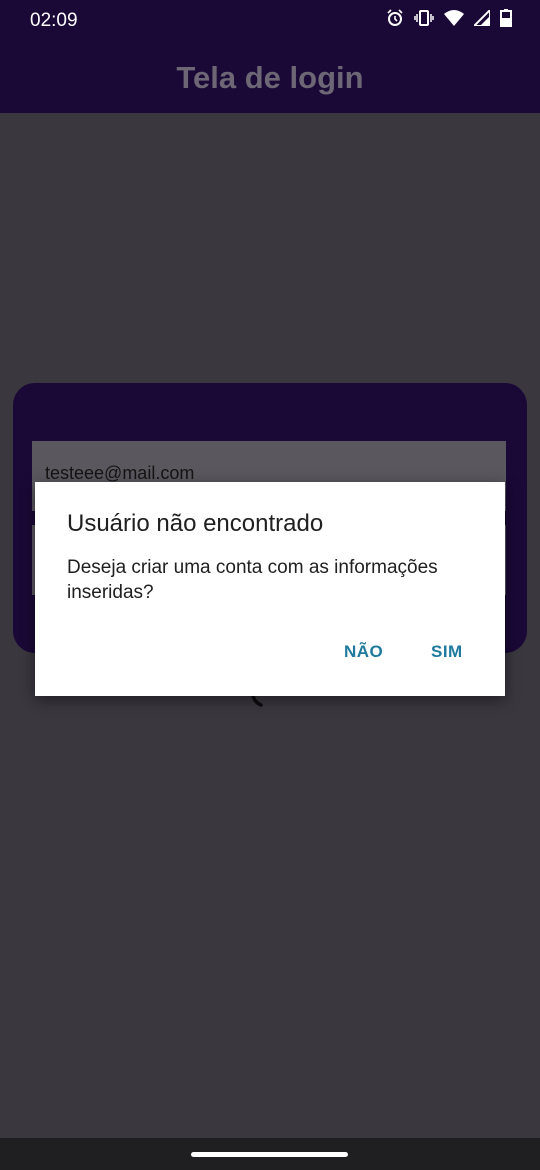 This screenshot has height=1170, width=540. I want to click on yes-button: SIM, so click(447, 652).